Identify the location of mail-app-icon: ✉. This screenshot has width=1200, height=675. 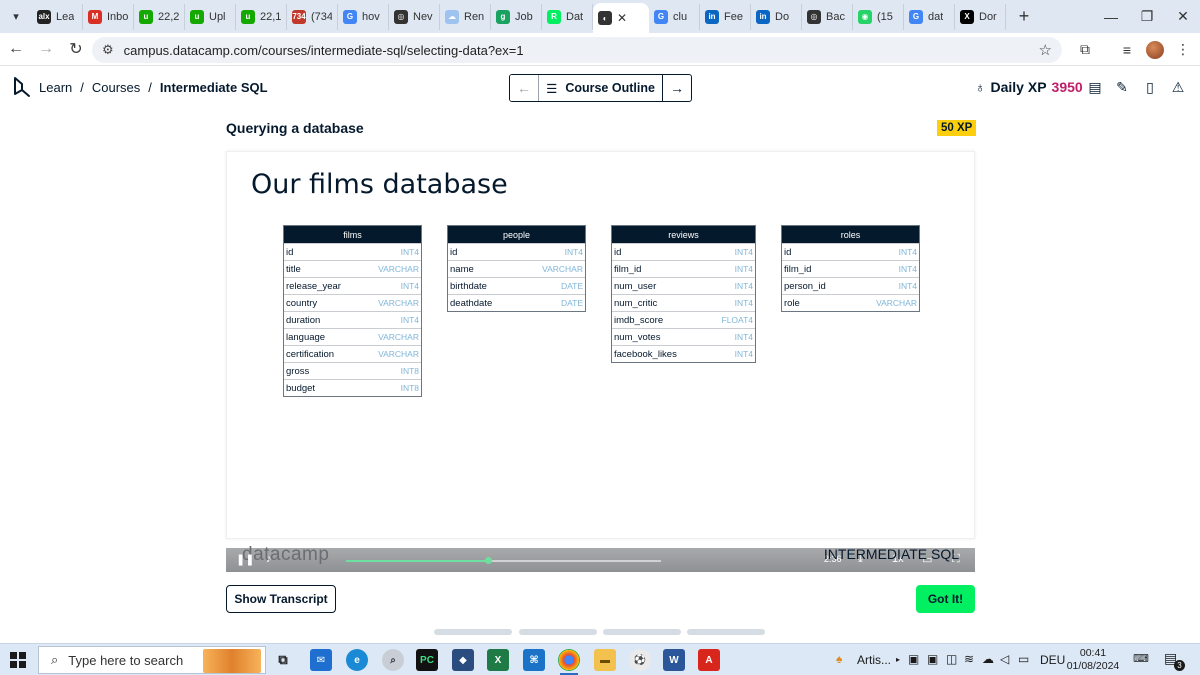
(321, 660).